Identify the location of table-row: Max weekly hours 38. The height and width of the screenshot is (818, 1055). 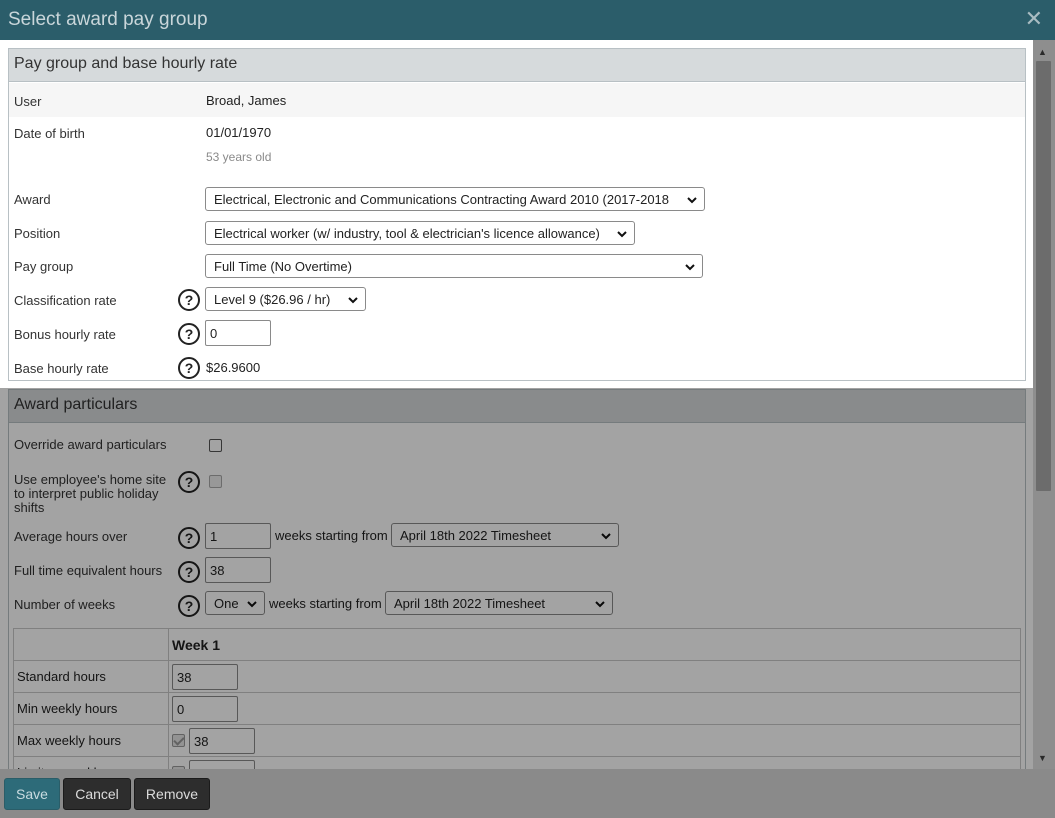
(517, 740).